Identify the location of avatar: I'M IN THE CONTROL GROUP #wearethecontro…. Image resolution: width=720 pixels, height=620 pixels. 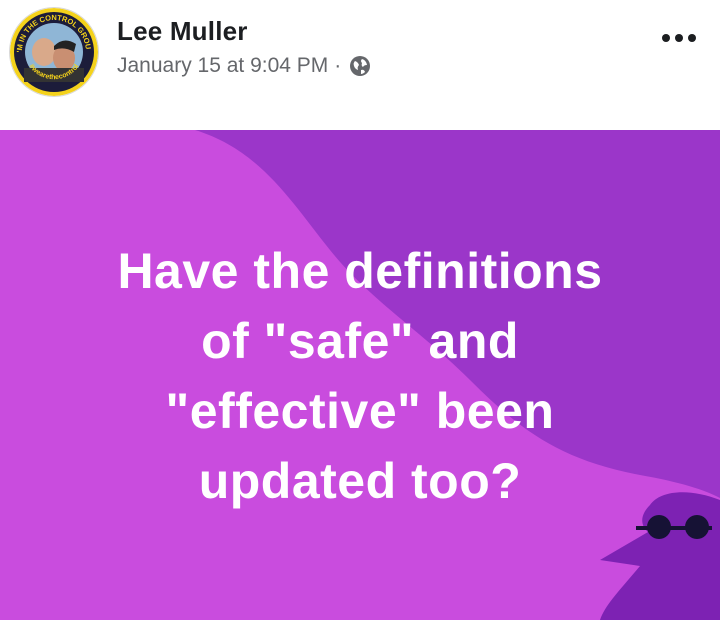
(54, 52).